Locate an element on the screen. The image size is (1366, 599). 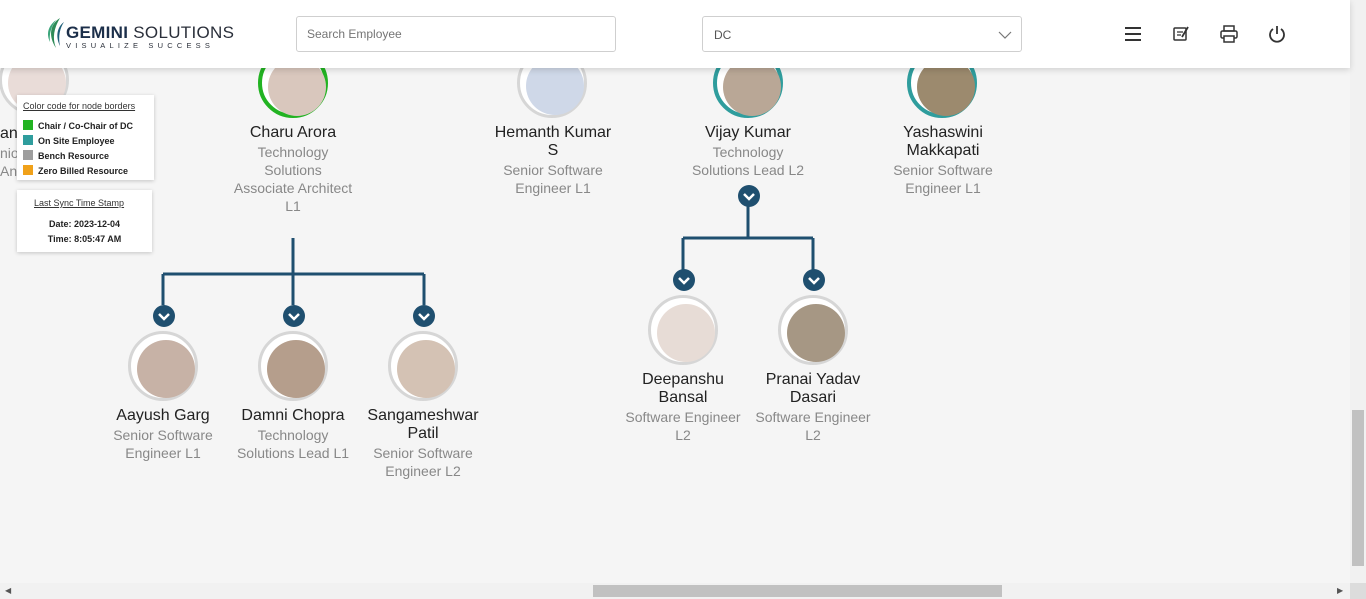
legend-item: Zero Billed Resource is located at coordinates (75, 170).